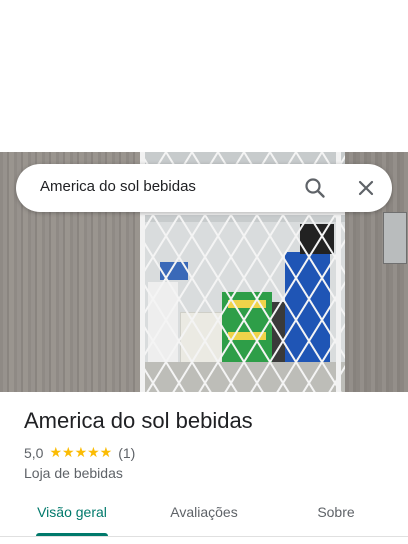  Describe the element at coordinates (72, 512) in the screenshot. I see `tab-overview: Visão geral` at that location.